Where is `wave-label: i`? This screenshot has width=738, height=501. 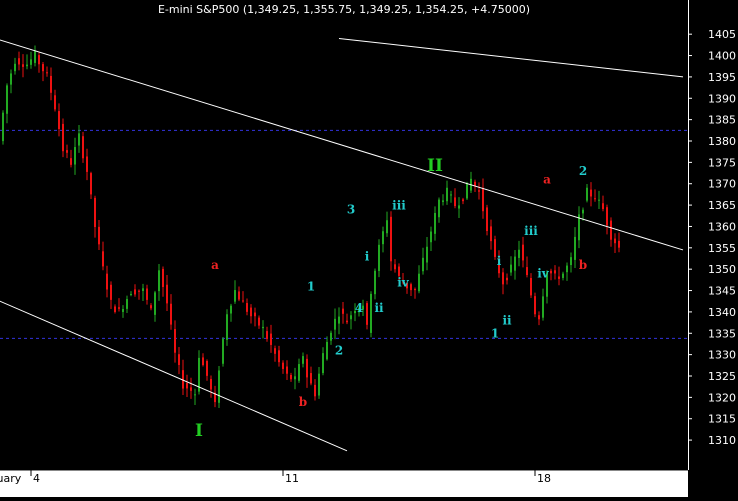 wave-label: i is located at coordinates (499, 261).